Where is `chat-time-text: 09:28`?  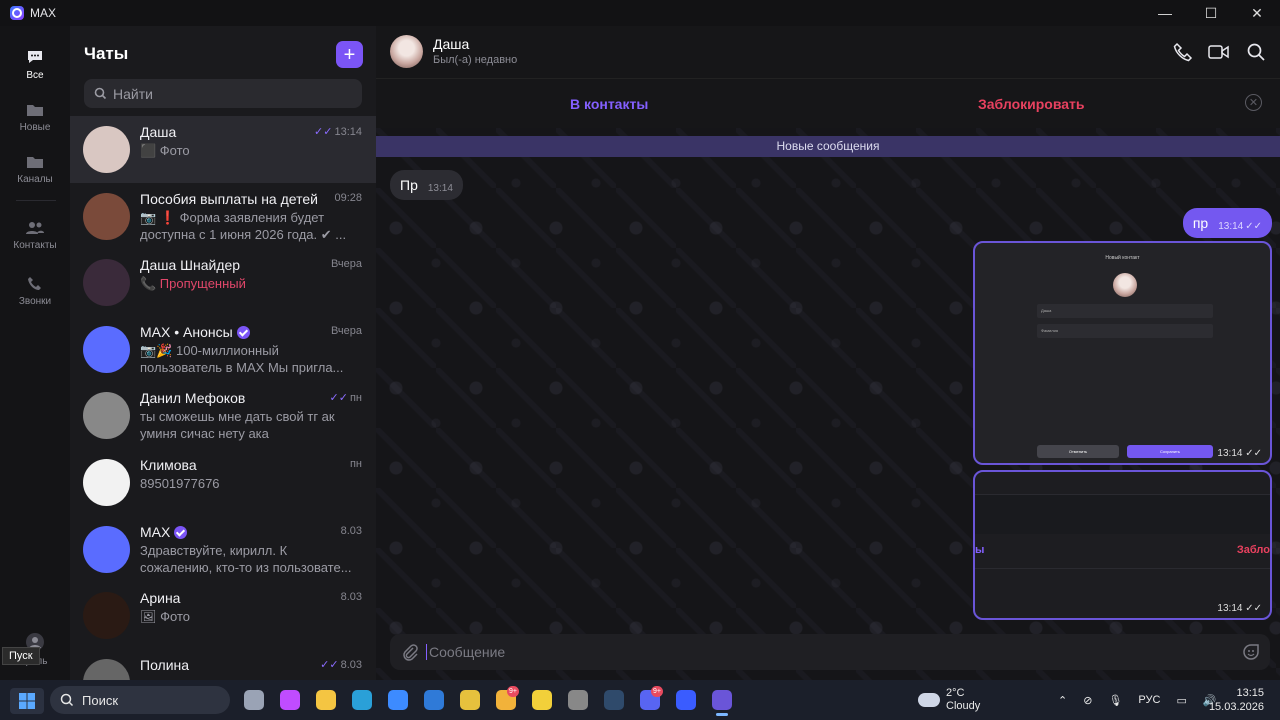
chat-time-text: 09:28 is located at coordinates (348, 197).